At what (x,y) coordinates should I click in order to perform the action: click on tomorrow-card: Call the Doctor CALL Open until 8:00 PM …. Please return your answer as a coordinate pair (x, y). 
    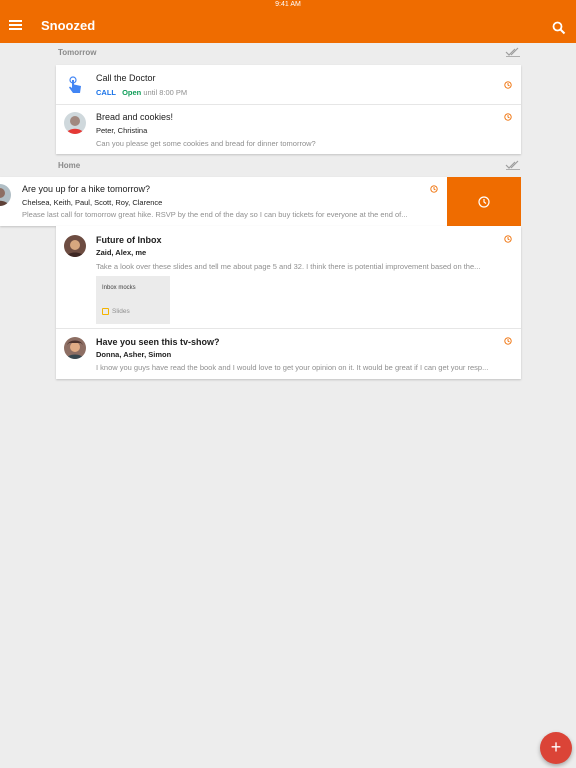
    Looking at the image, I should click on (288, 109).